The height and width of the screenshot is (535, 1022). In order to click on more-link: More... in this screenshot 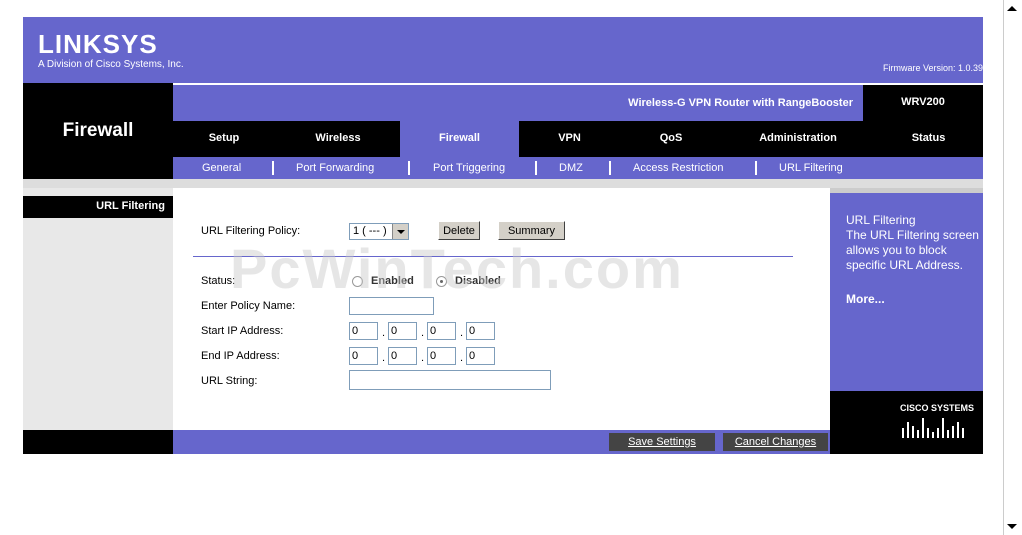, I will do `click(916, 299)`.